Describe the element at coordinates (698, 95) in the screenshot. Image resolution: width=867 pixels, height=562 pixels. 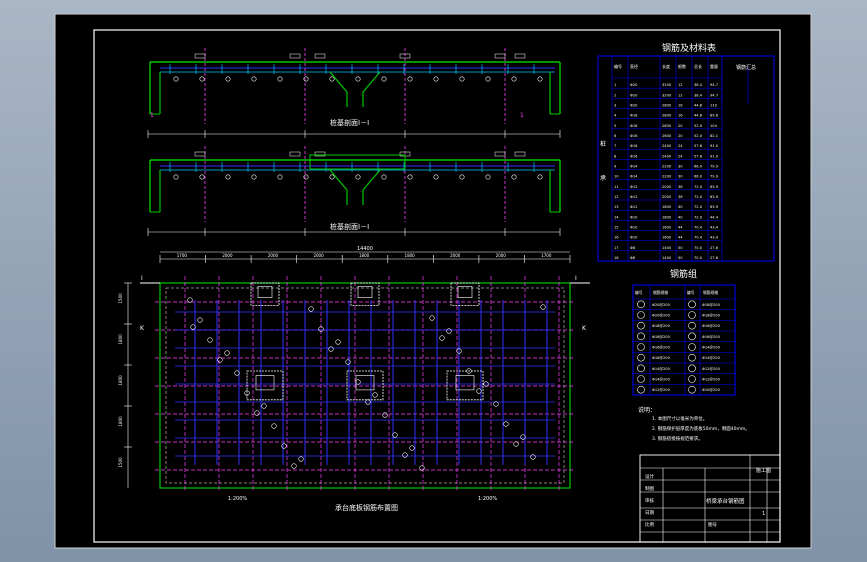
I see `table-cell: 38.4` at that location.